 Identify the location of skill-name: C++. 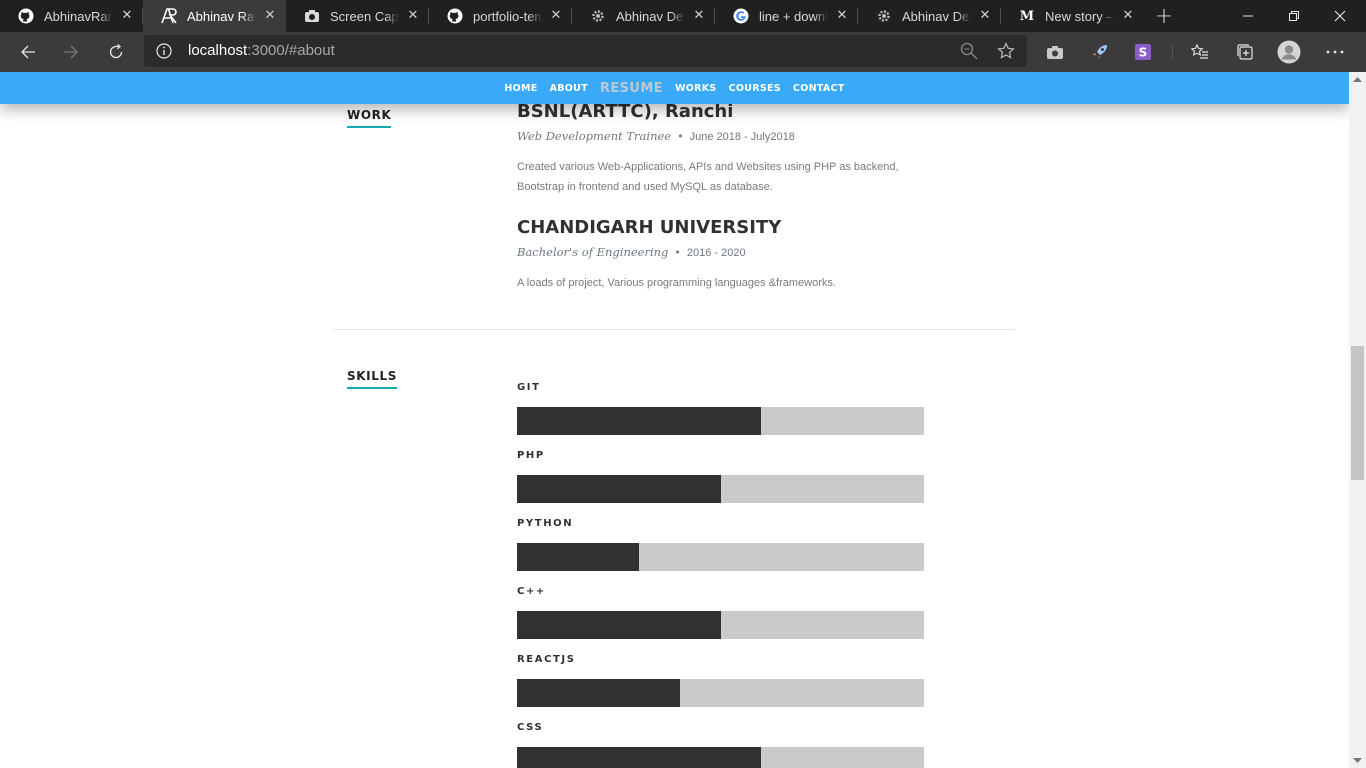
(531, 591).